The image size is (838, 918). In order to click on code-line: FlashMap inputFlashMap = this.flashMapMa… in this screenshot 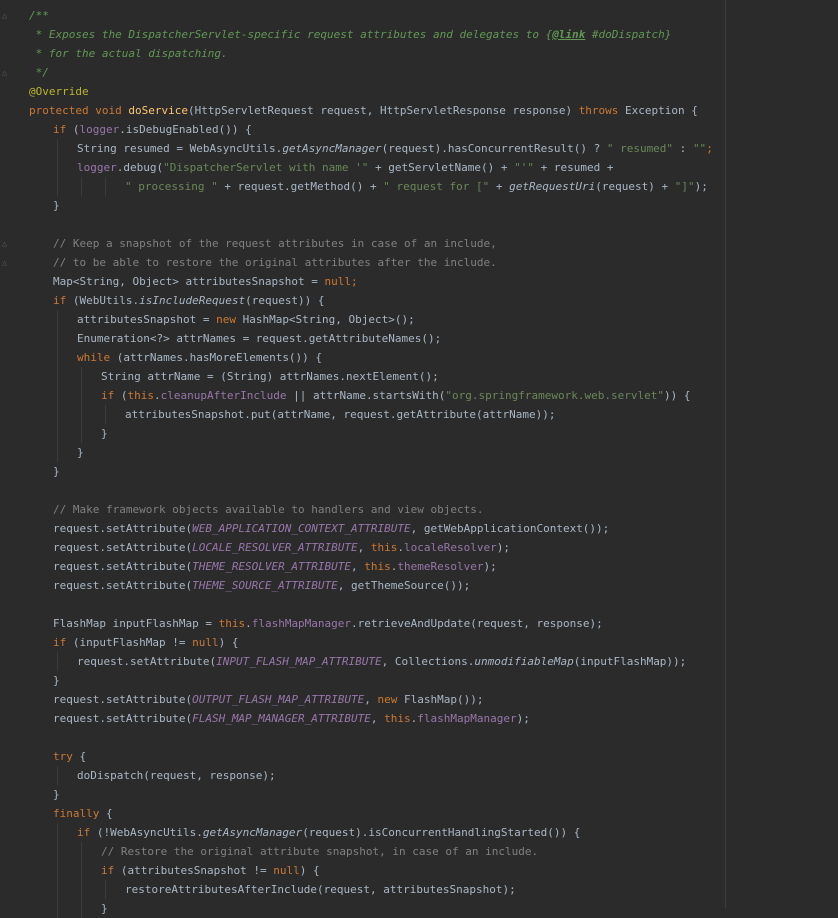, I will do `click(328, 623)`.